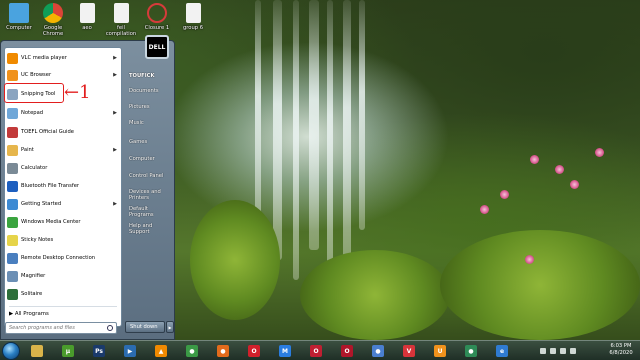  I want to click on taskbar-item: U, so click(440, 351).